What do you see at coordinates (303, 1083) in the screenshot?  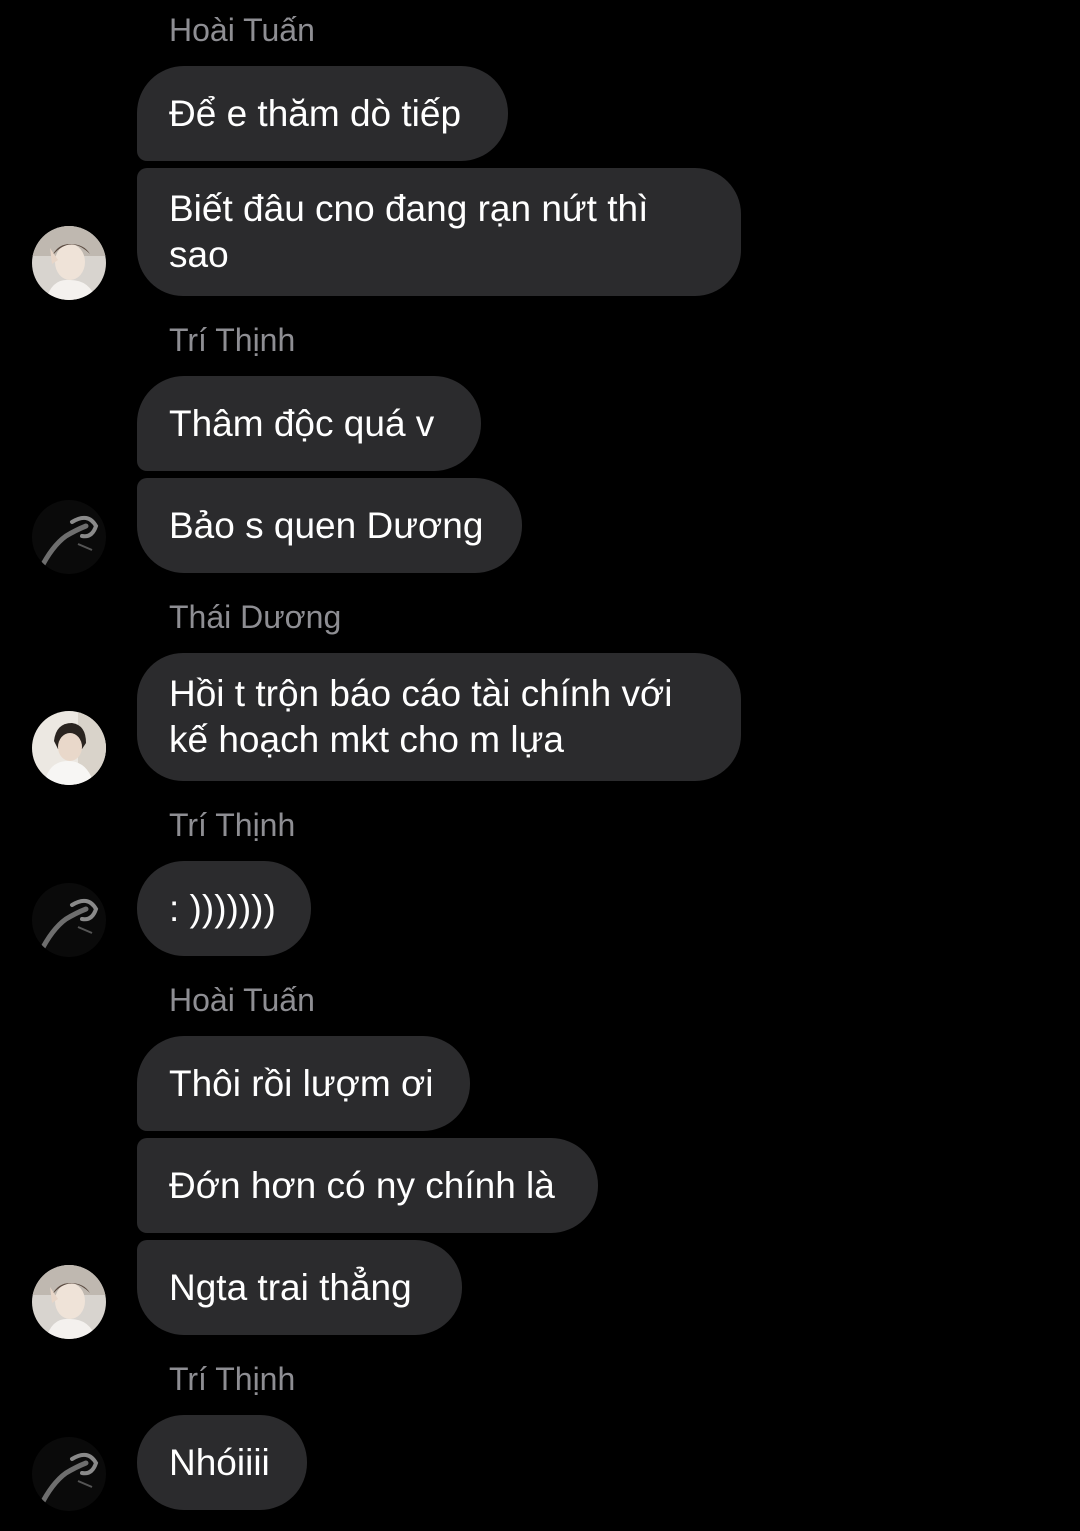 I see `message-bubble: Thôi rồi lượm ơi` at bounding box center [303, 1083].